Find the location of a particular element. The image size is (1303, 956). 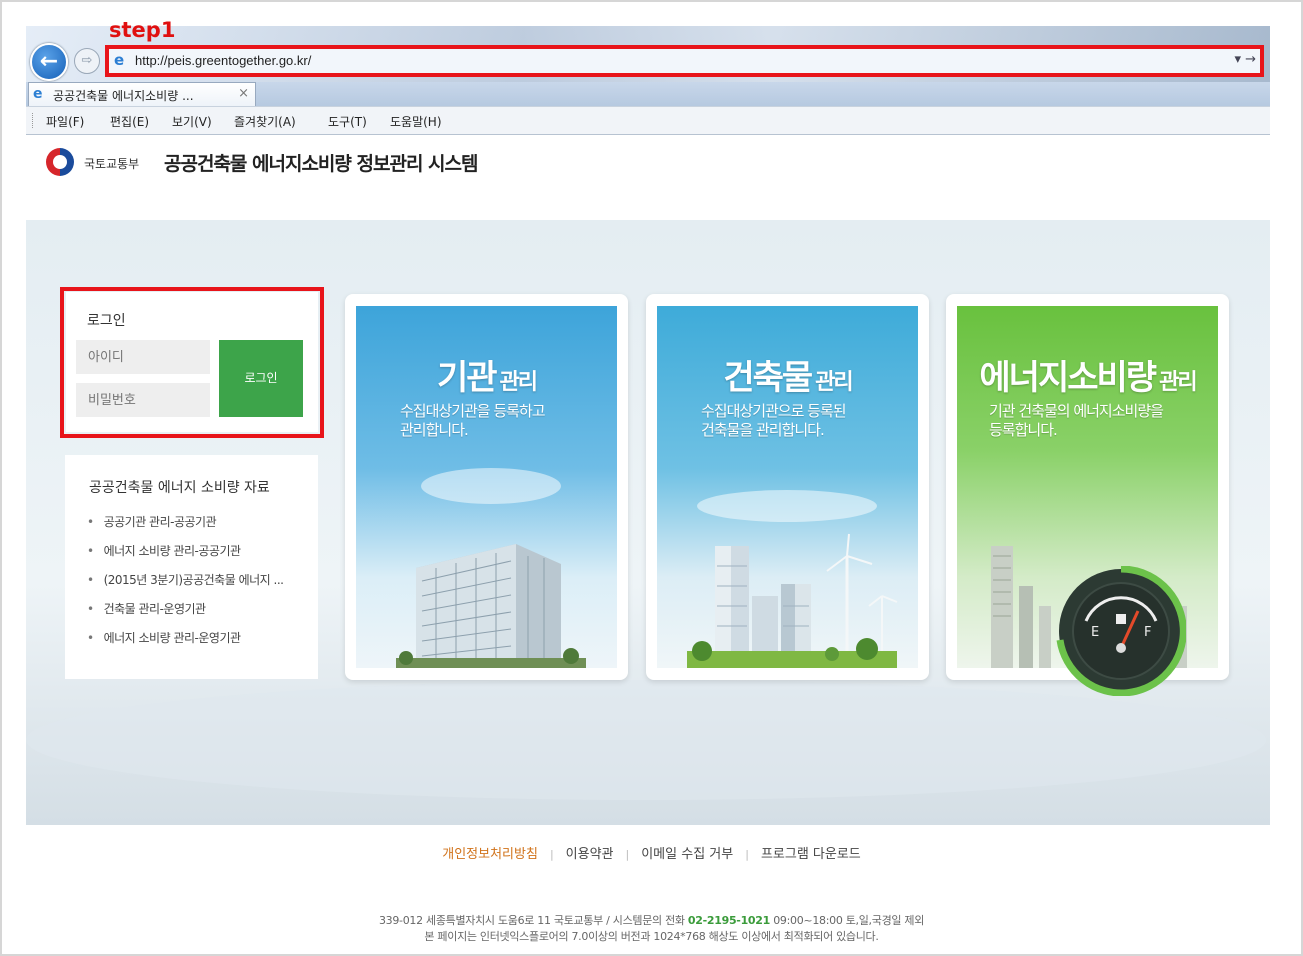

tab-current: e 공공건축물 에너지소비량 ... × is located at coordinates (142, 94).